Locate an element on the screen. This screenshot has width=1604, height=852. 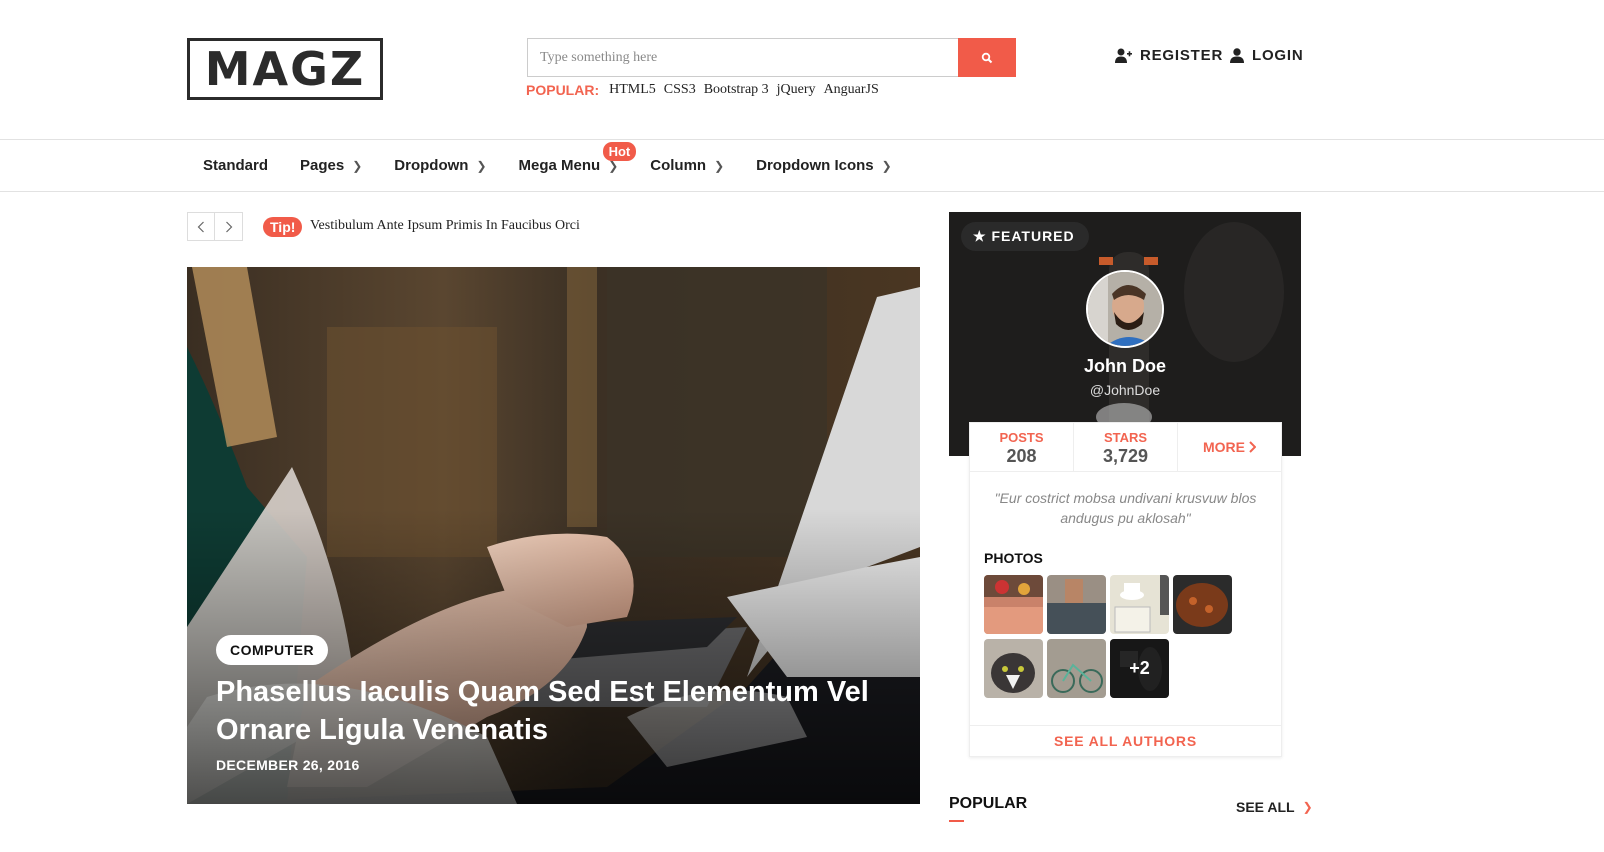
nav-item-label: Column is located at coordinates (678, 165).